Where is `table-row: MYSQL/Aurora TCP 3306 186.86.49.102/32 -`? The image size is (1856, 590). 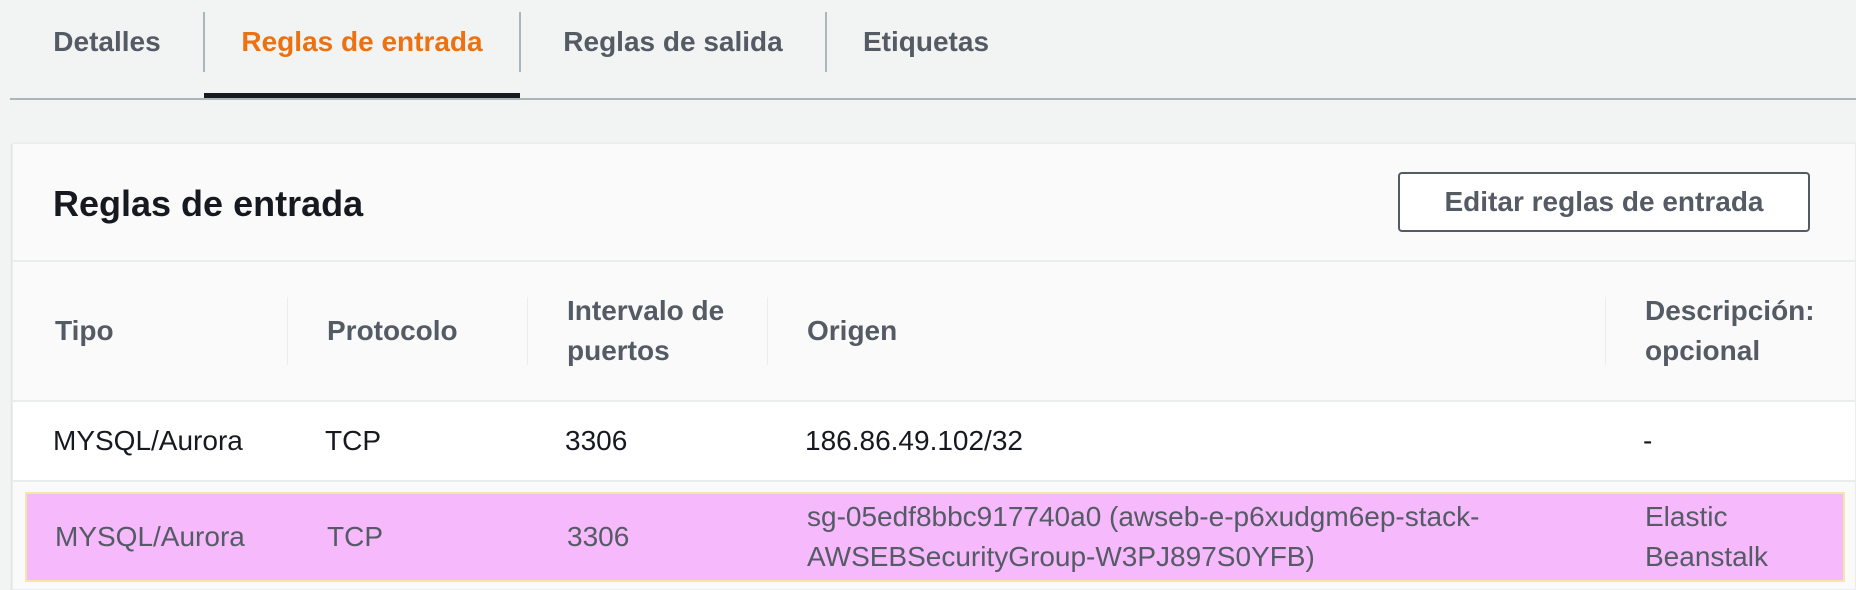 table-row: MYSQL/Aurora TCP 3306 186.86.49.102/32 - is located at coordinates (934, 442).